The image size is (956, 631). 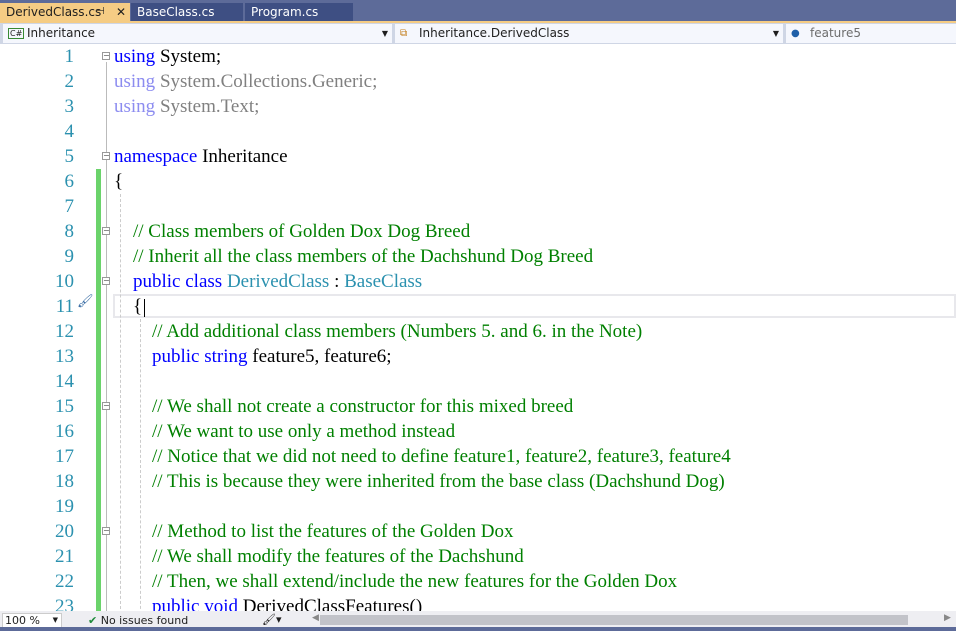 I want to click on issues-label: No issues found, so click(x=144, y=620).